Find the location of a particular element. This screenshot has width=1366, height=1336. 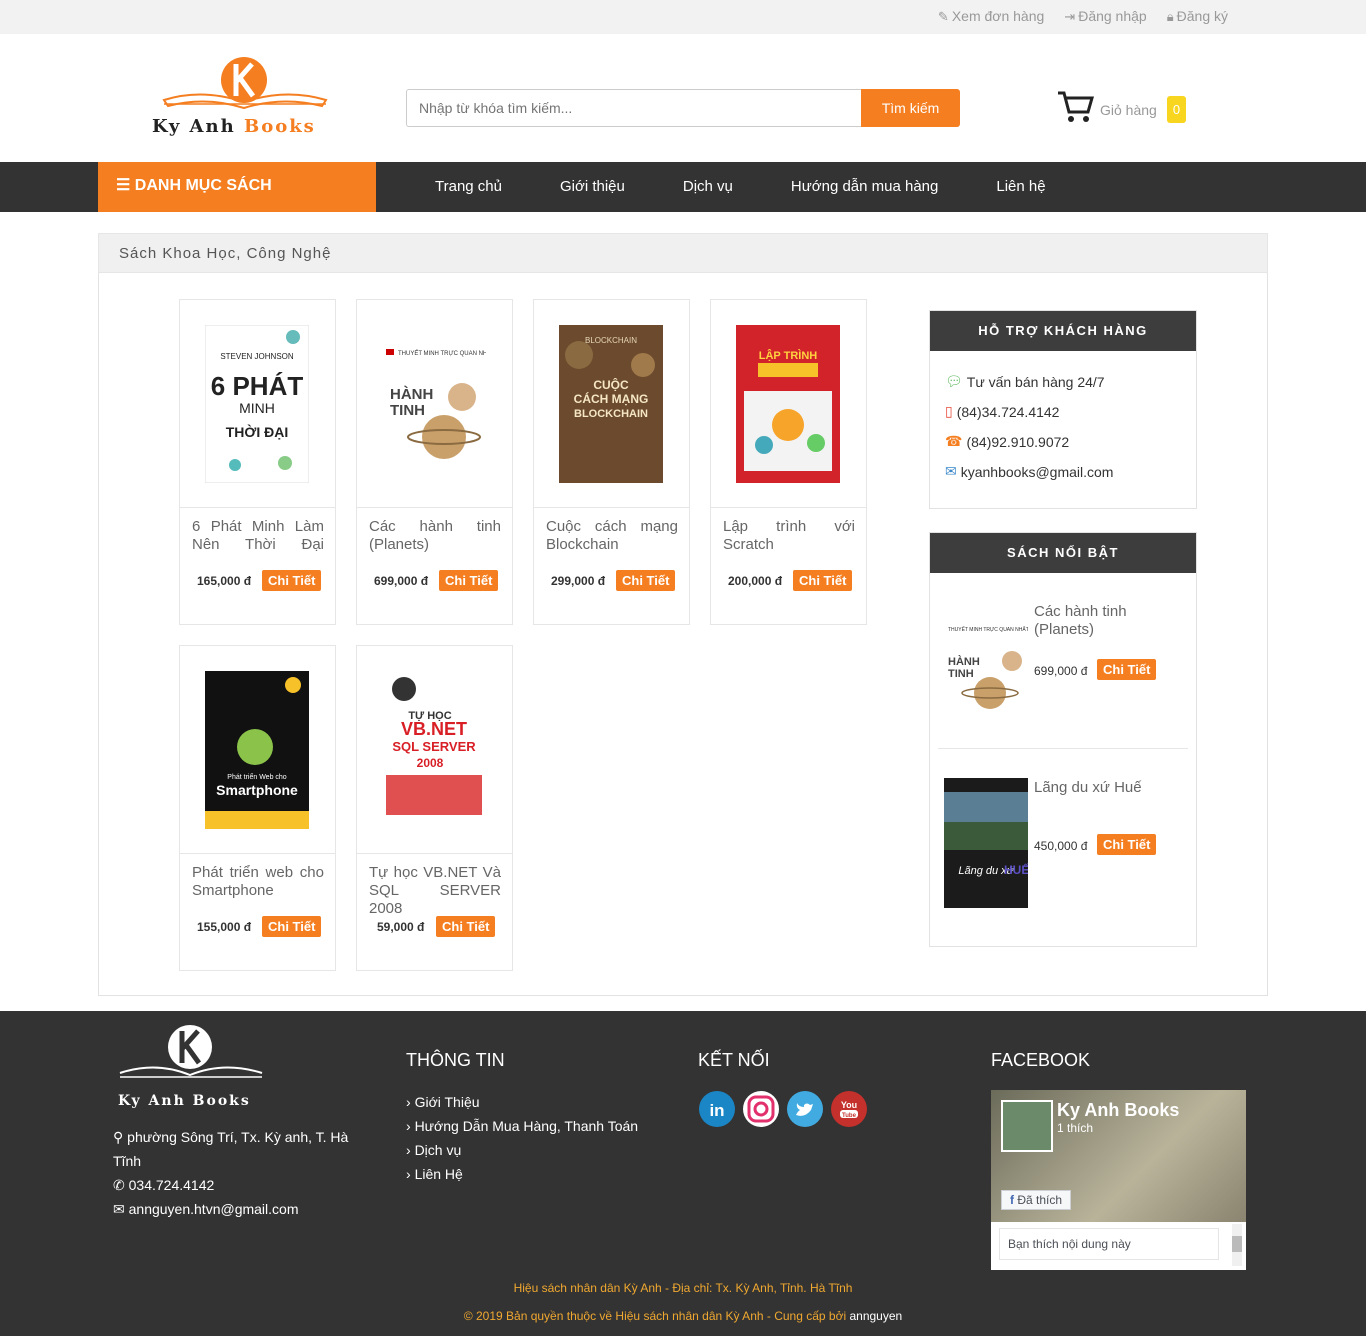

logo: Ky Anh Books is located at coordinates (247, 100).